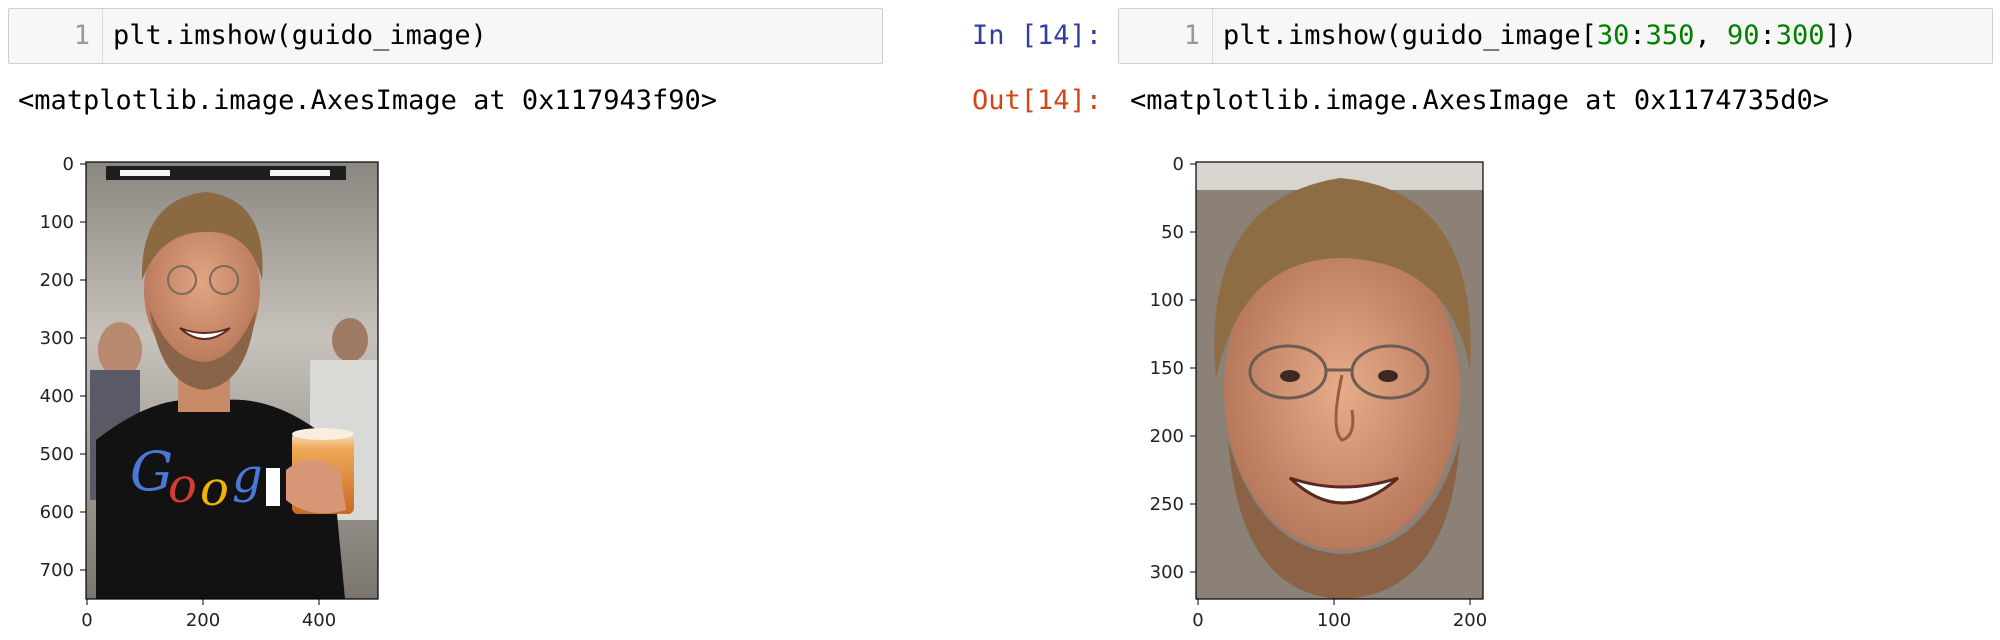 This screenshot has width=2000, height=640. Describe the element at coordinates (300, 36) in the screenshot. I see `code-editor-text: plt.imshow(guido_image)` at that location.